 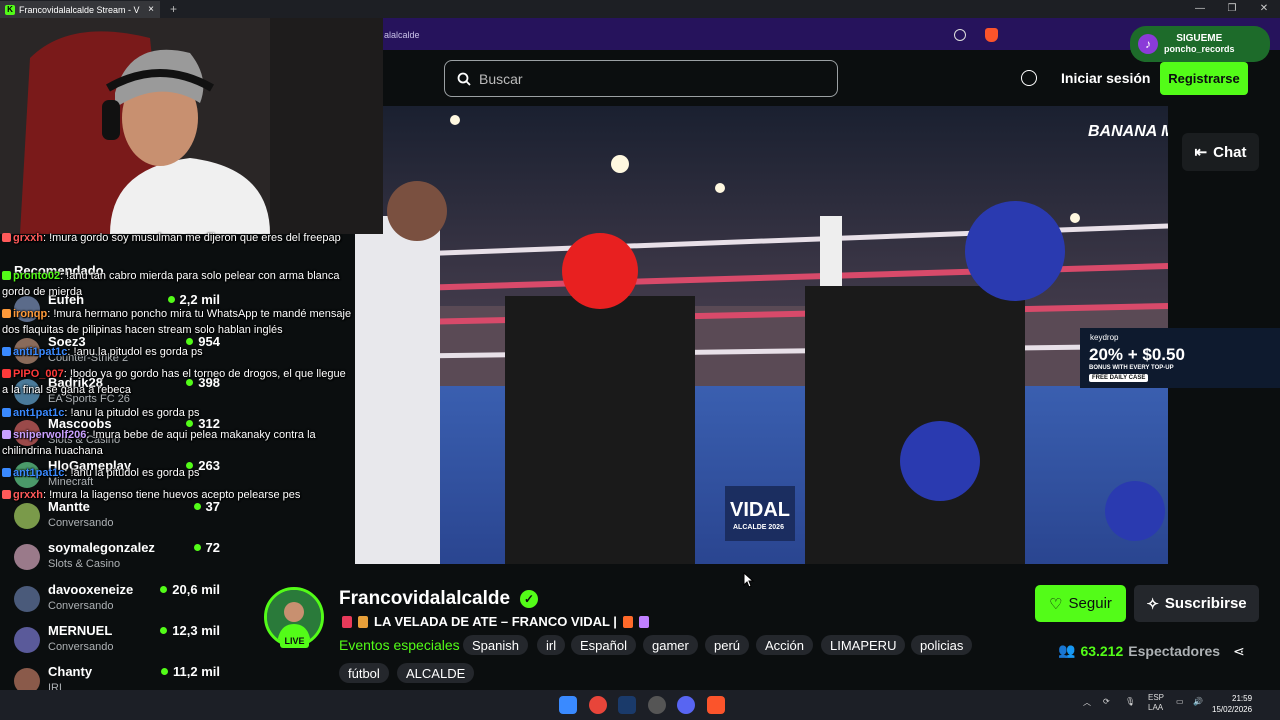 What do you see at coordinates (603, 645) in the screenshot?
I see `tag-chip: Español` at bounding box center [603, 645].